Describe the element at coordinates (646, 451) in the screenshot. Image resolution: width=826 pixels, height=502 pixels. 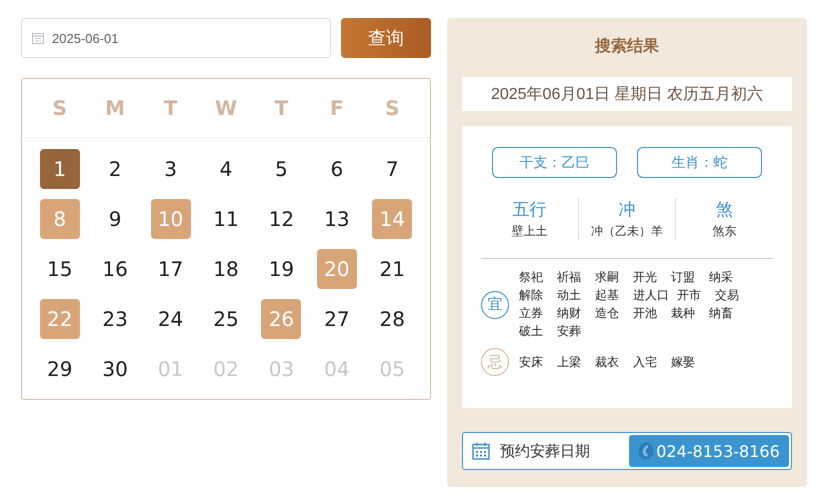
I see `phone-icon` at that location.